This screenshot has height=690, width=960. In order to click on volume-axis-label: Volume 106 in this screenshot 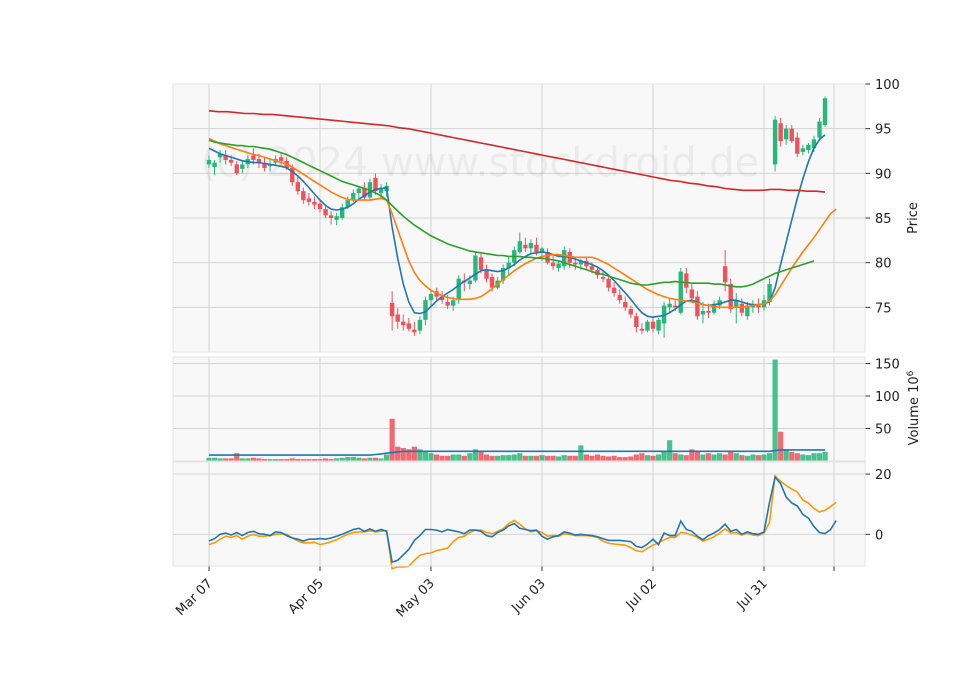, I will do `click(914, 407)`.